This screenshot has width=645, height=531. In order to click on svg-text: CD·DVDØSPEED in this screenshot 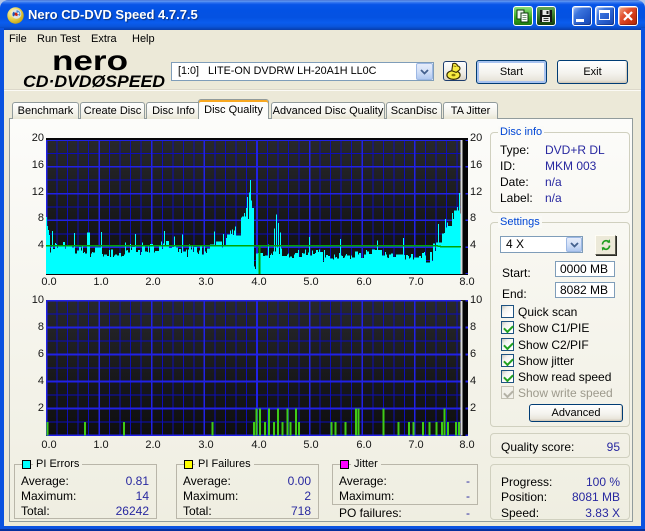, I will do `click(94, 80)`.